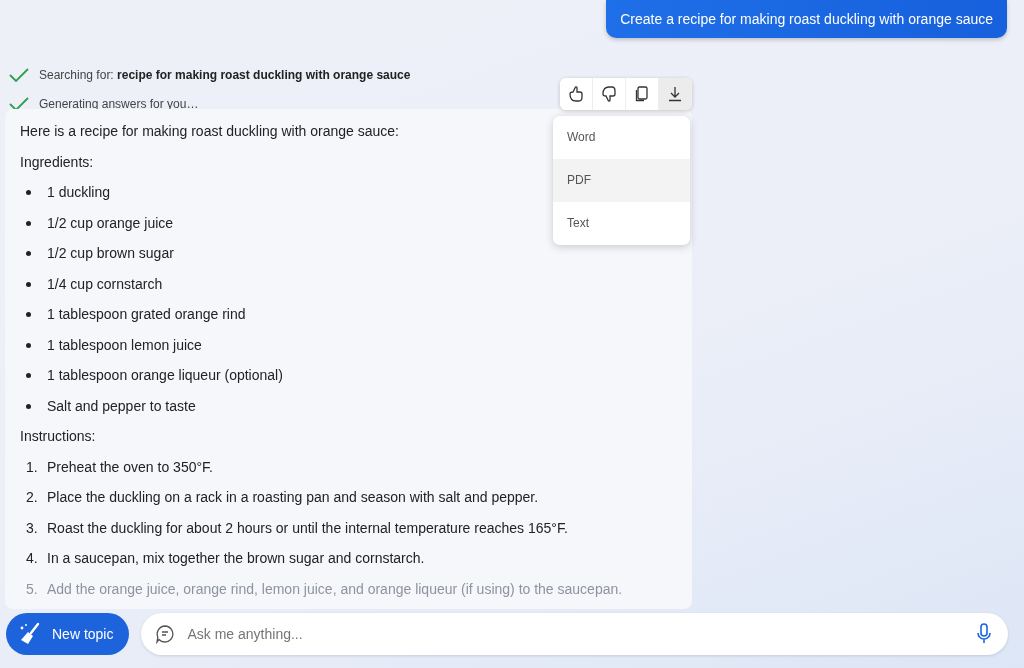 This screenshot has height=668, width=1024. I want to click on menu-item: Text, so click(621, 223).